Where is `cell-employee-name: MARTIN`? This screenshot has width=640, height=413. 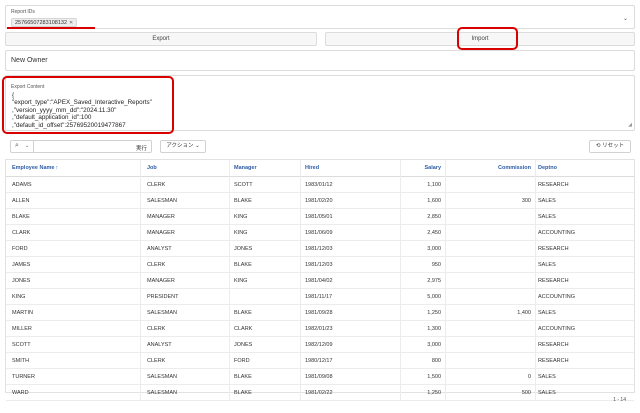
cell-employee-name: MARTIN is located at coordinates (73, 313).